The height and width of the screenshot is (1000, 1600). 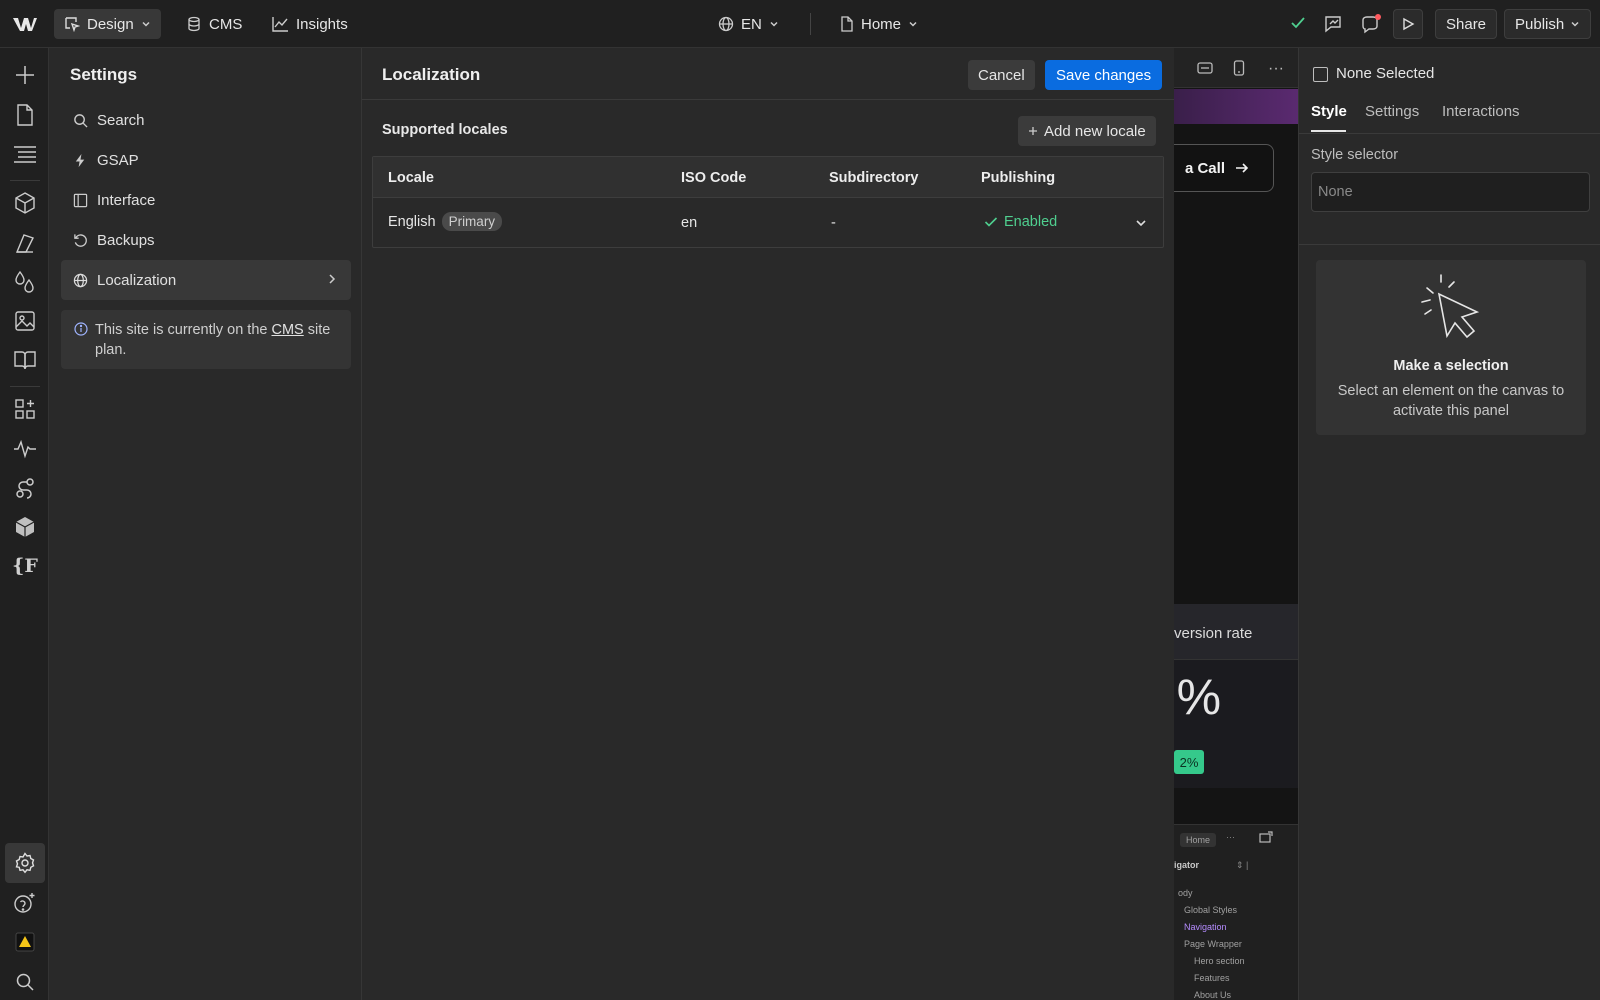 What do you see at coordinates (1205, 68) in the screenshot?
I see `tablet-landscape-icon` at bounding box center [1205, 68].